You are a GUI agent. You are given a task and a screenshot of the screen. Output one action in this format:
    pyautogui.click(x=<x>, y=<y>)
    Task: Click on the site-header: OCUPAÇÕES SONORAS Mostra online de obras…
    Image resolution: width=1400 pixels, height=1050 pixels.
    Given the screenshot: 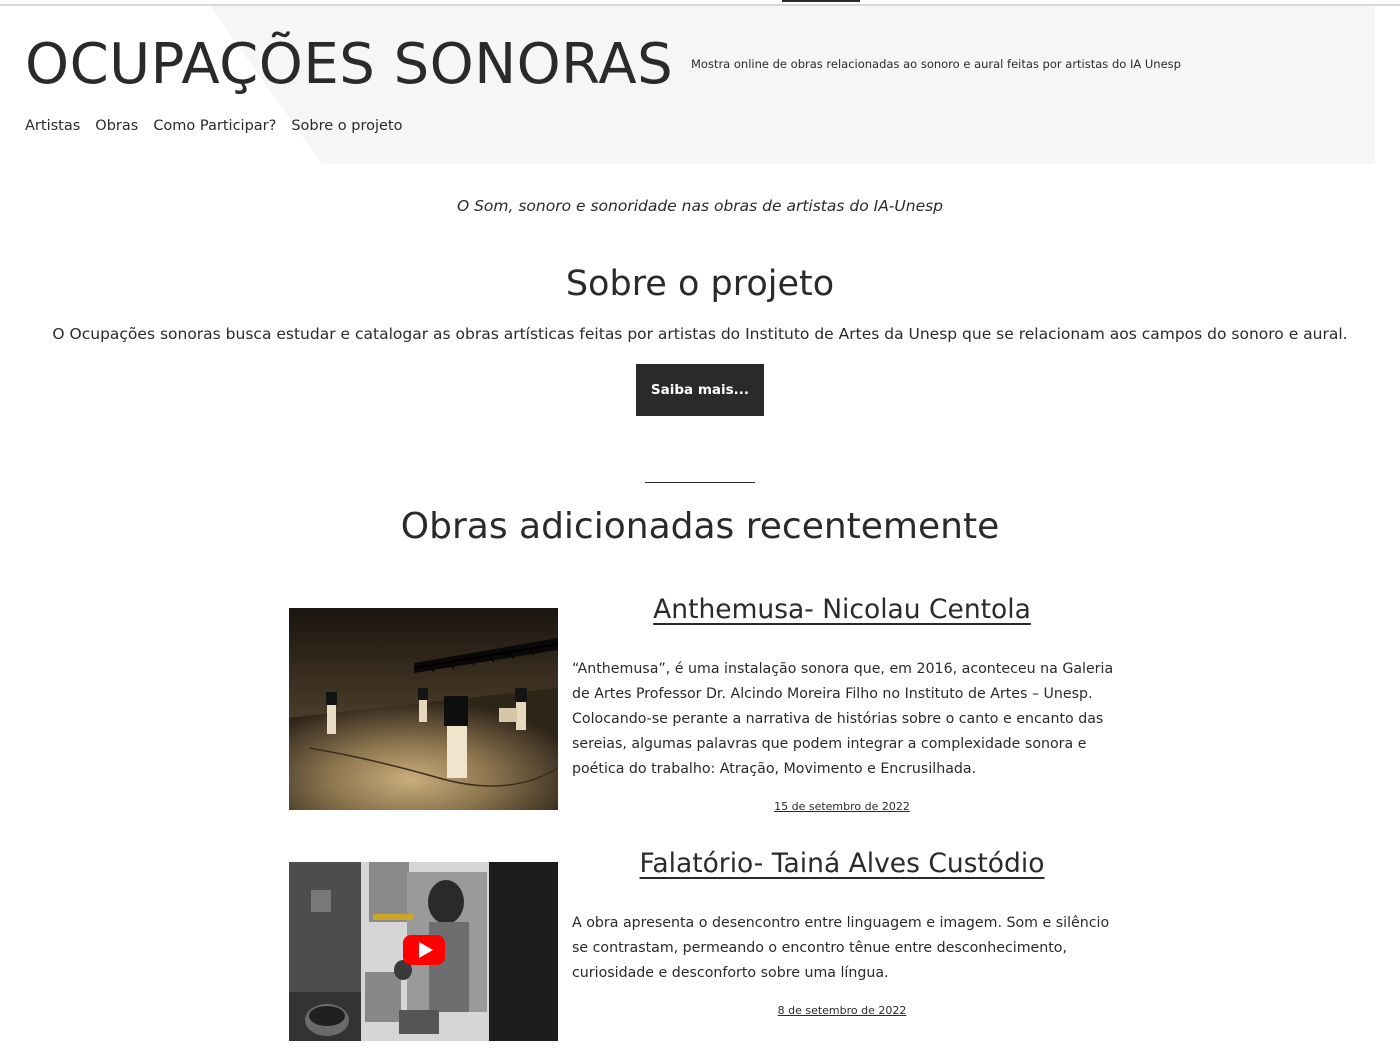 What is the action you would take?
    pyautogui.click(x=687, y=85)
    